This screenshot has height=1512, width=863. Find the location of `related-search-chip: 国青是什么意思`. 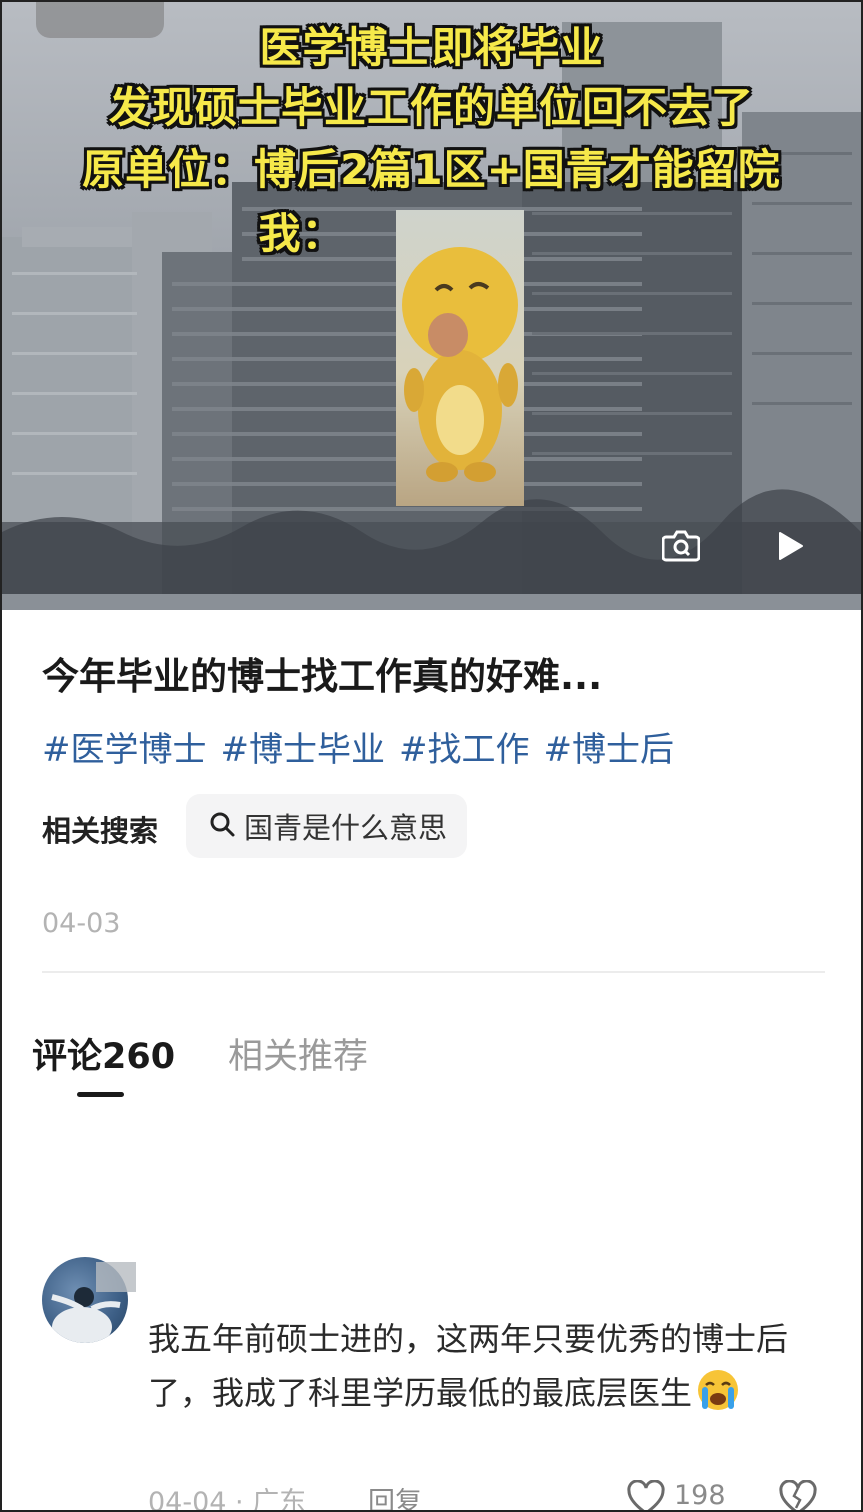

related-search-chip: 国青是什么意思 is located at coordinates (327, 826).